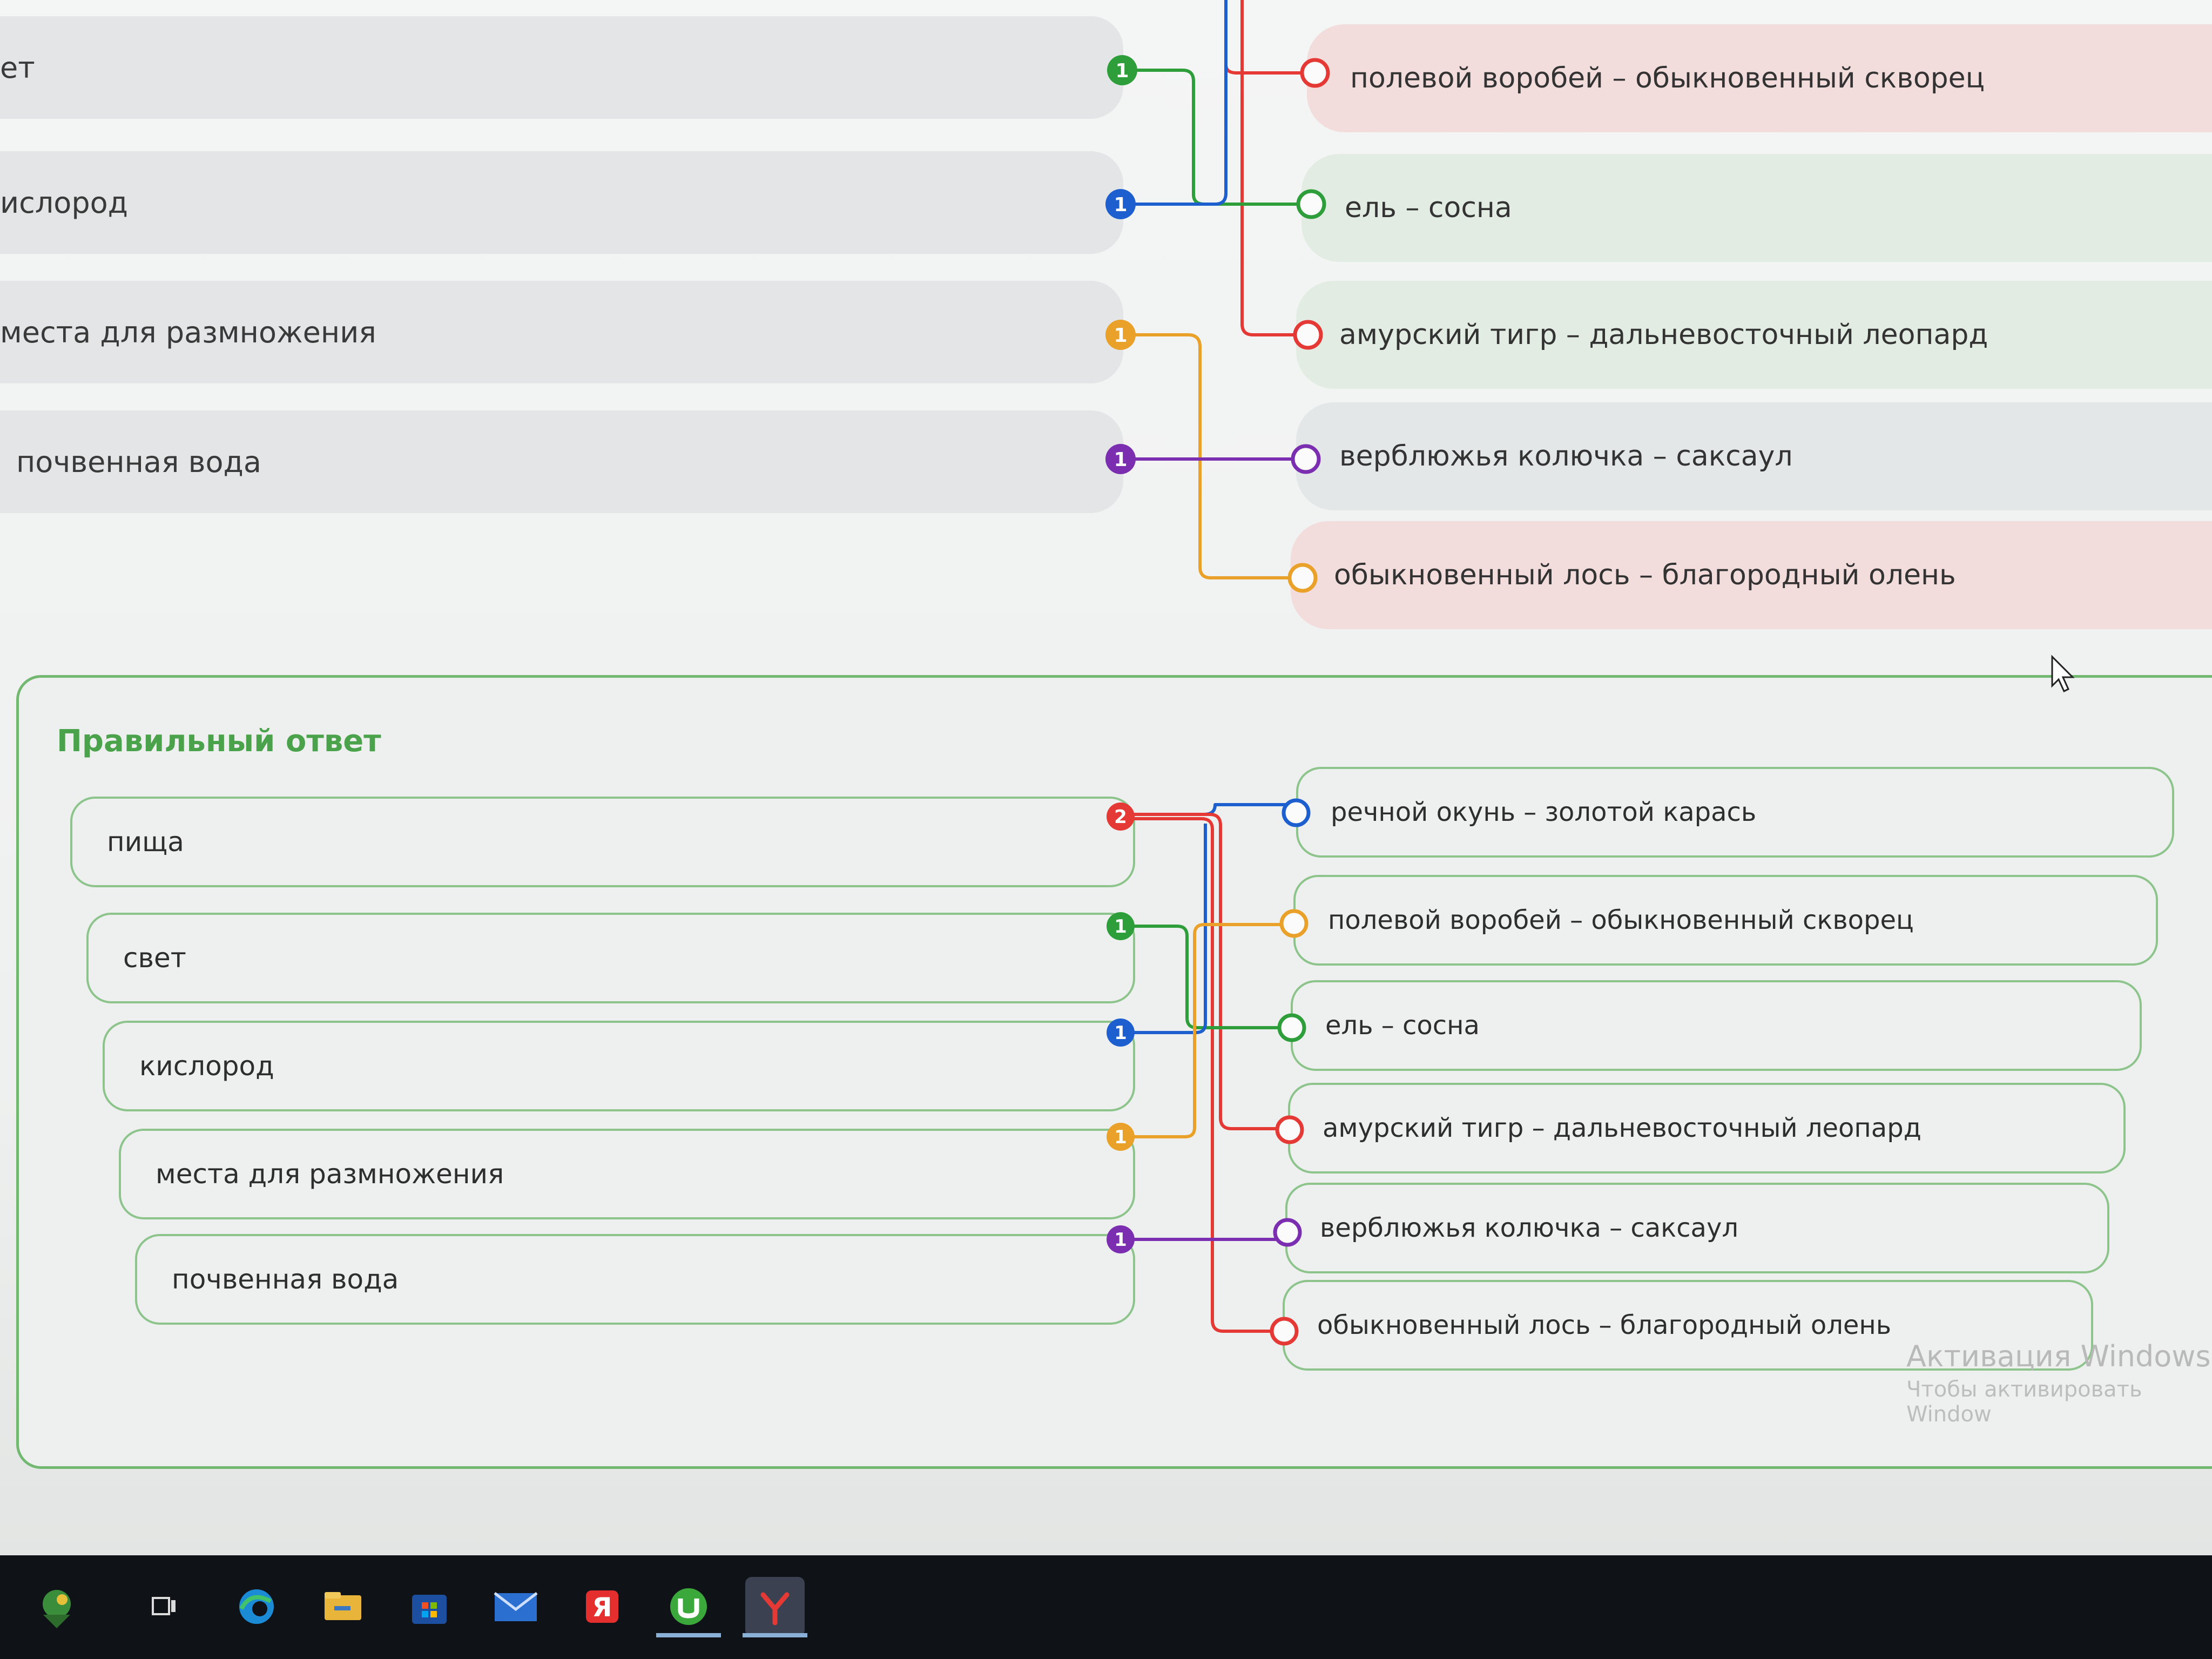 The image size is (2212, 1659). I want to click on wire-green-answer, so click(1203, 977).